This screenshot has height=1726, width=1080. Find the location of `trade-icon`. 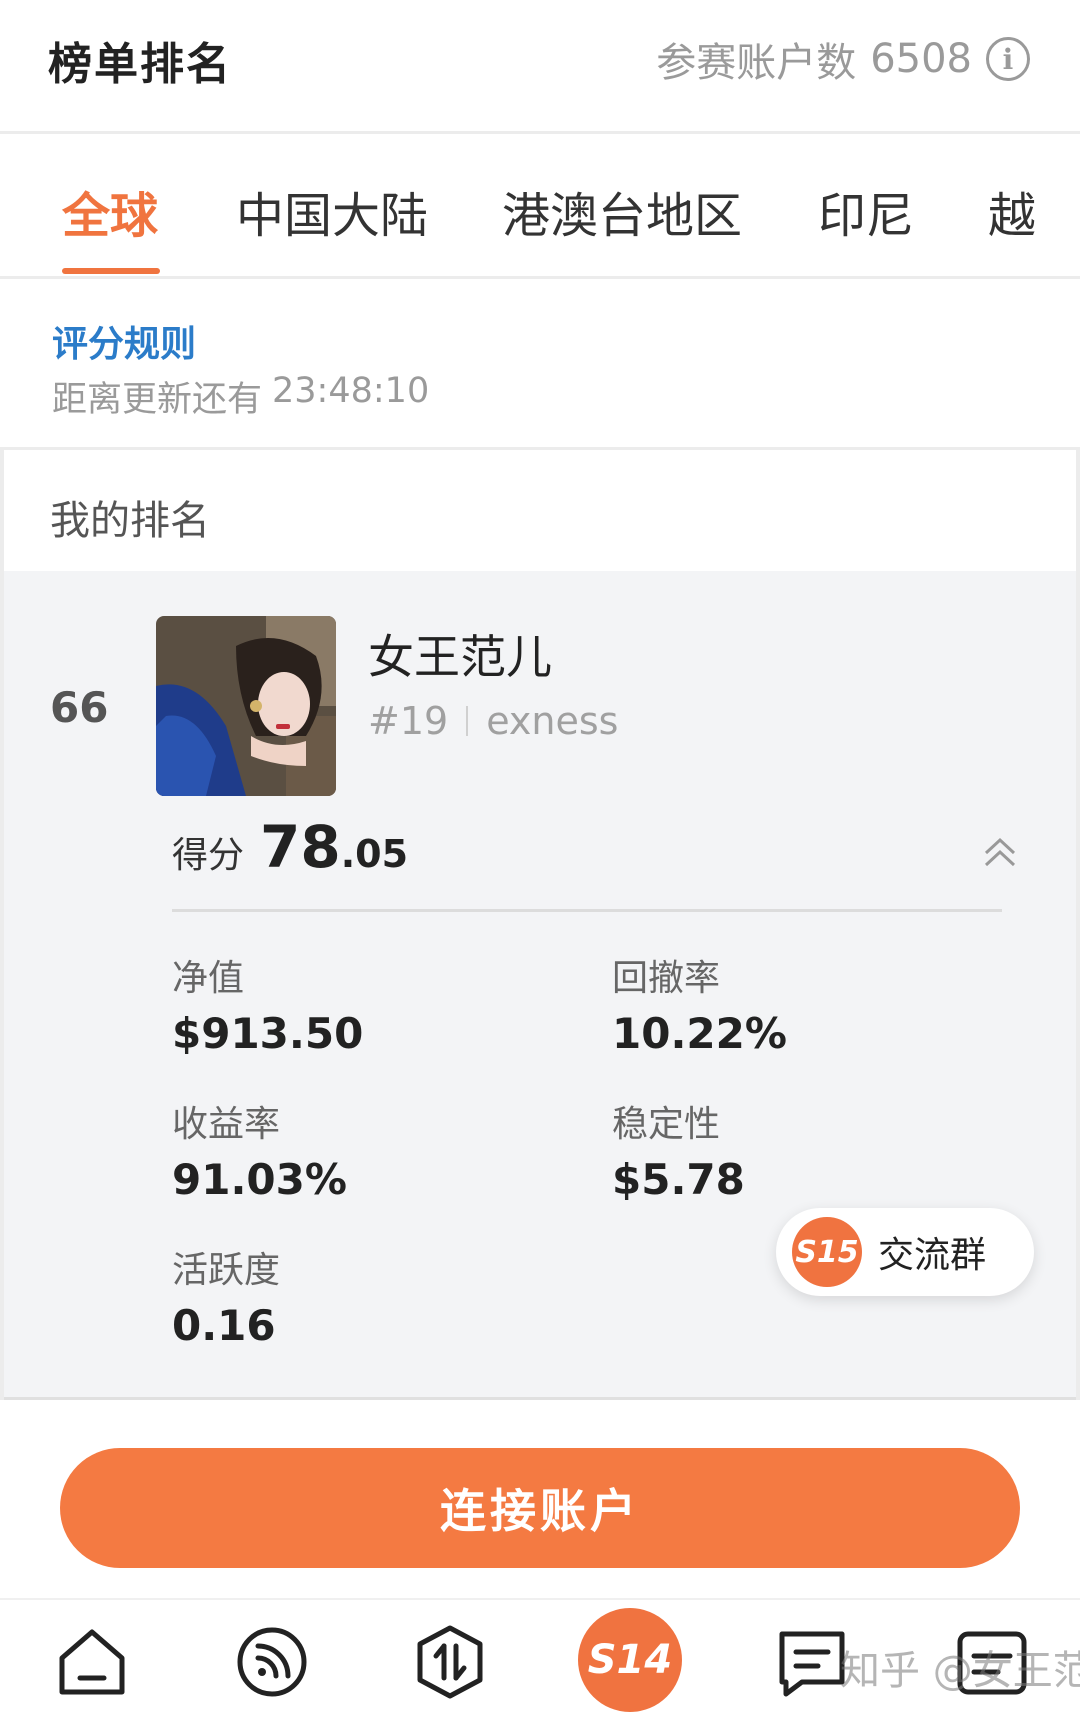

trade-icon is located at coordinates (450, 1662).